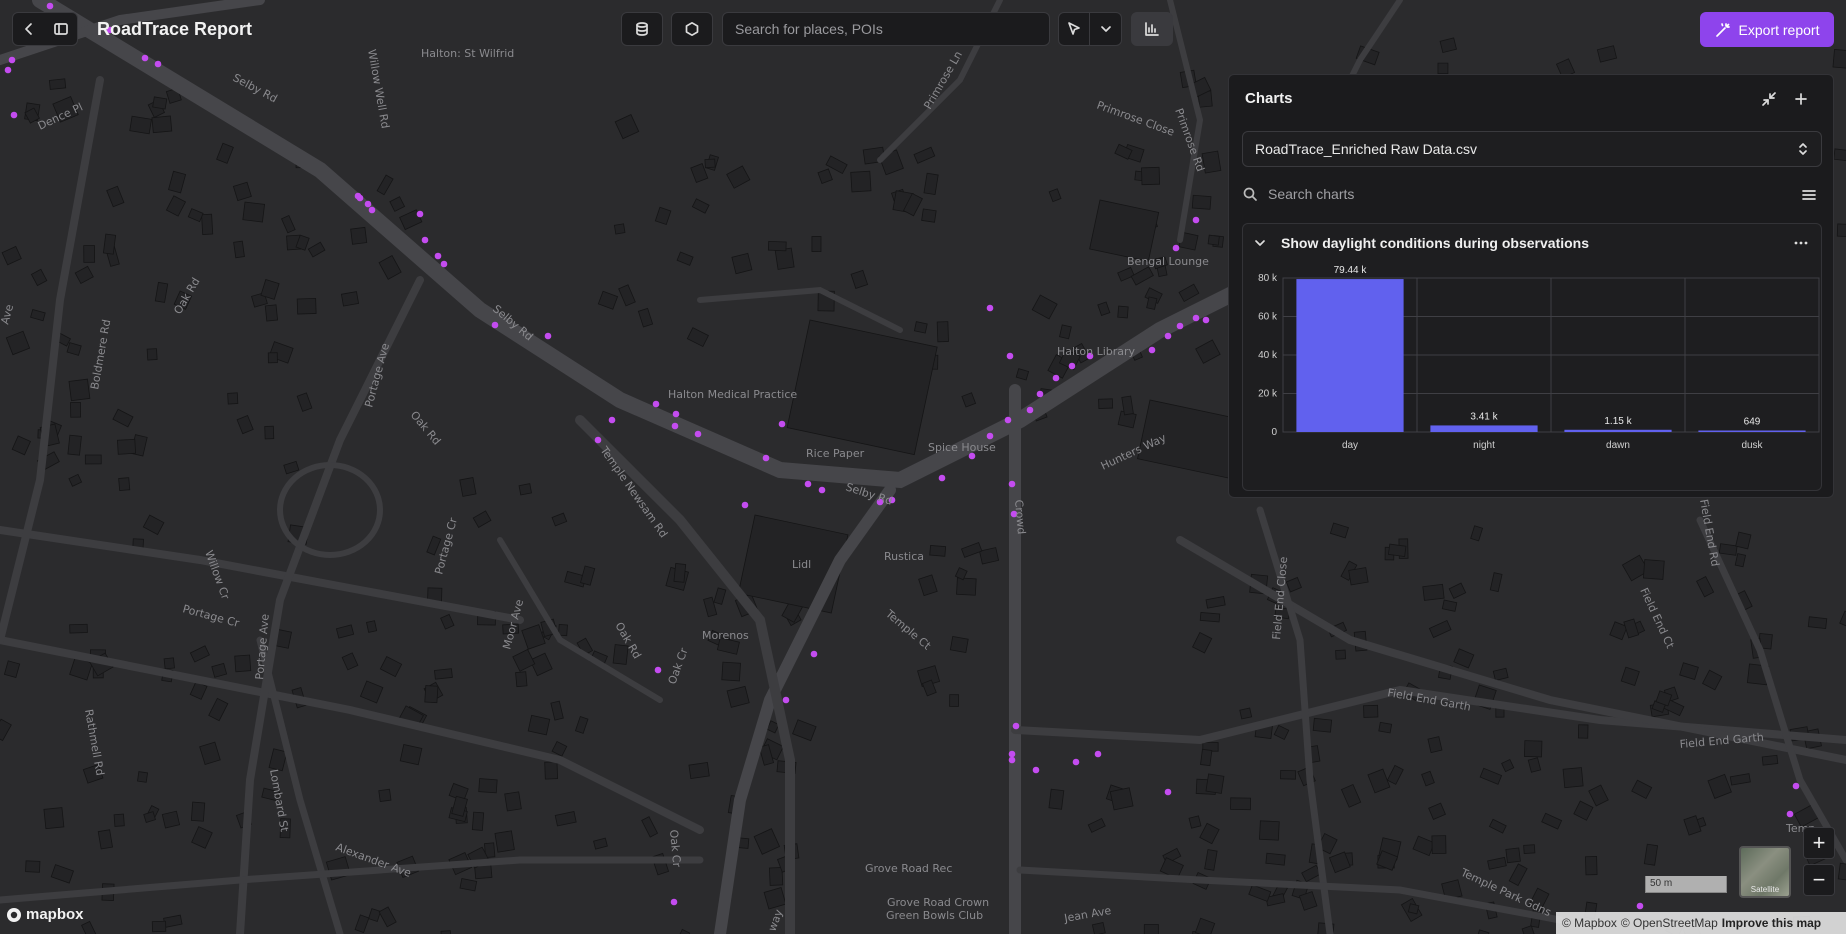 The image size is (1846, 934). I want to click on cursor-tool-button, so click(1075, 29).